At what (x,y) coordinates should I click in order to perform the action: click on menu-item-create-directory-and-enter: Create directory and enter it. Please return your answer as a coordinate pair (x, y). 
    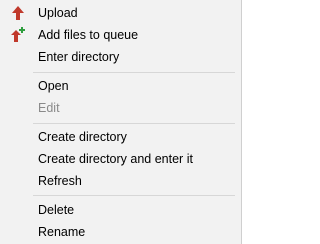
    Looking at the image, I should click on (120, 159).